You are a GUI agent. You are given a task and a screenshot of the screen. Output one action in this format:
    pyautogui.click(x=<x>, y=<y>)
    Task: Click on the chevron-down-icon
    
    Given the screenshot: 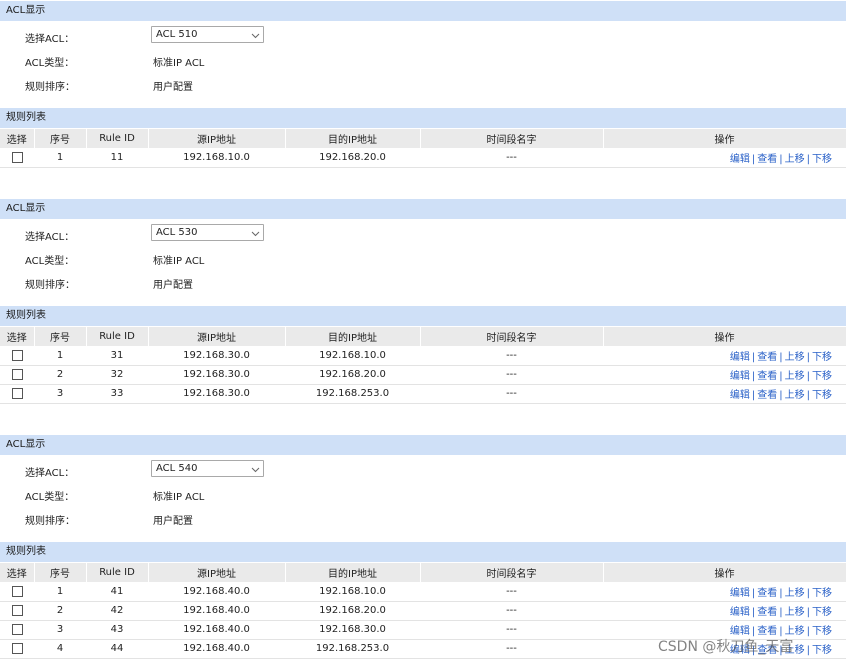 What is the action you would take?
    pyautogui.click(x=255, y=469)
    